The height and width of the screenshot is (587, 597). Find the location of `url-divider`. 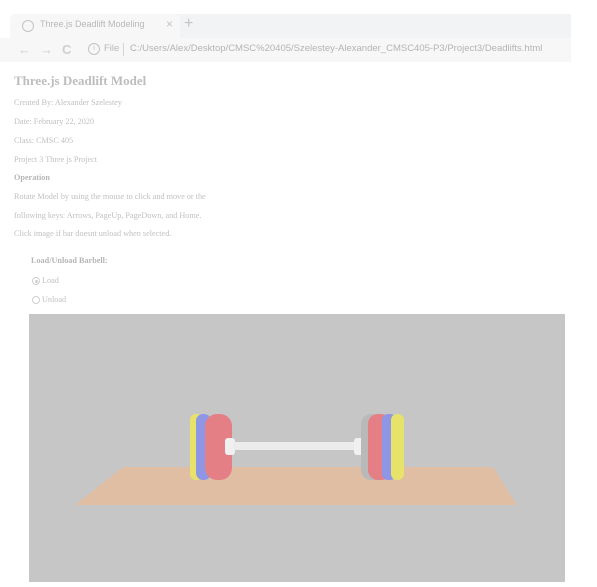

url-divider is located at coordinates (123, 49).